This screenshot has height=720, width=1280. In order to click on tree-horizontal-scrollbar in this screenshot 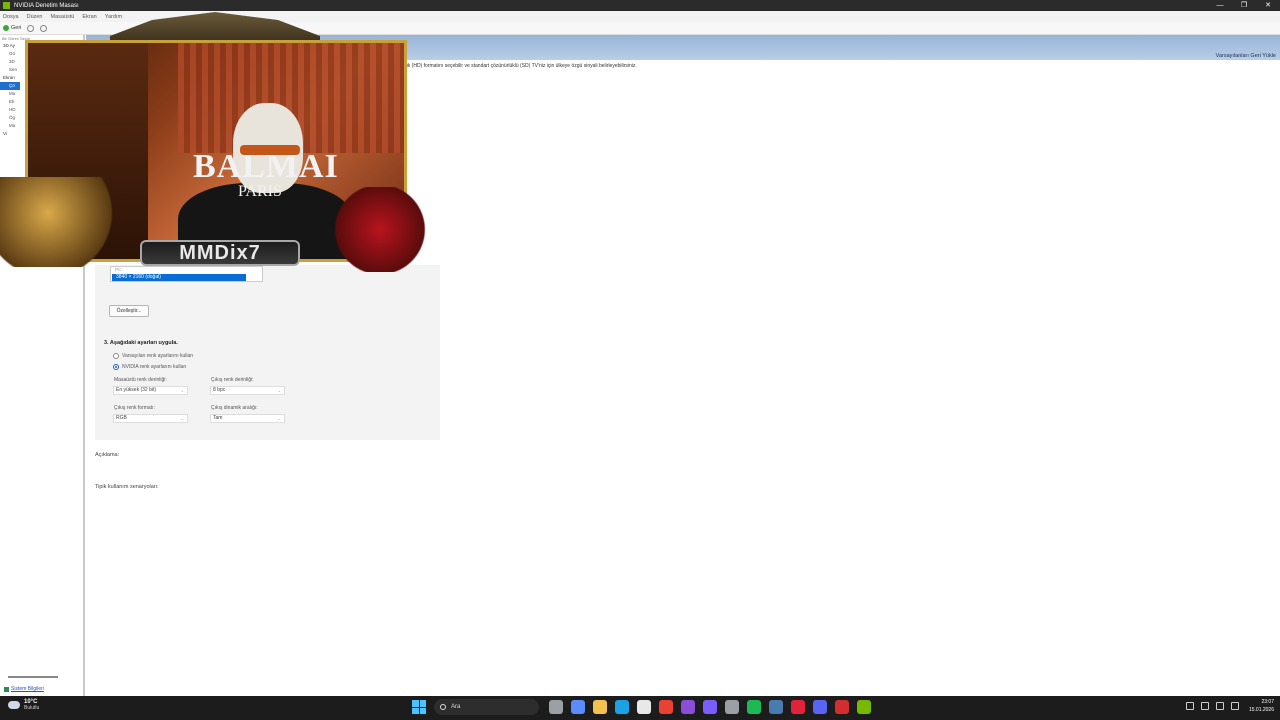, I will do `click(33, 677)`.